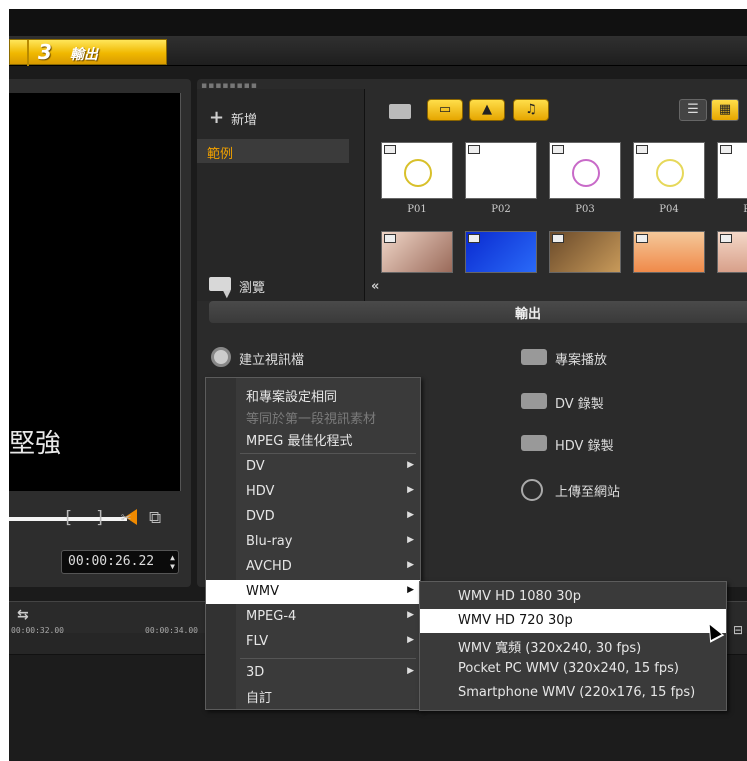 The width and height of the screenshot is (747, 761). What do you see at coordinates (585, 209) in the screenshot?
I see `thumbnail-label: P03` at bounding box center [585, 209].